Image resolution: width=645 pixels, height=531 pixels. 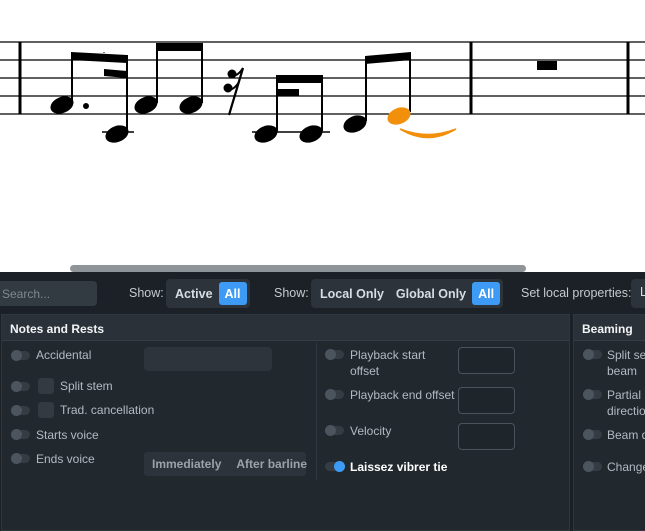 I want to click on accidental-dropdown, so click(x=208, y=359).